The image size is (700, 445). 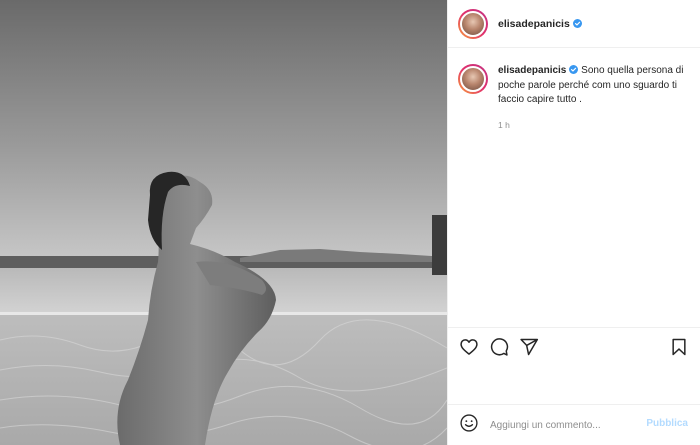 What do you see at coordinates (574, 327) in the screenshot?
I see `actions-divider` at bounding box center [574, 327].